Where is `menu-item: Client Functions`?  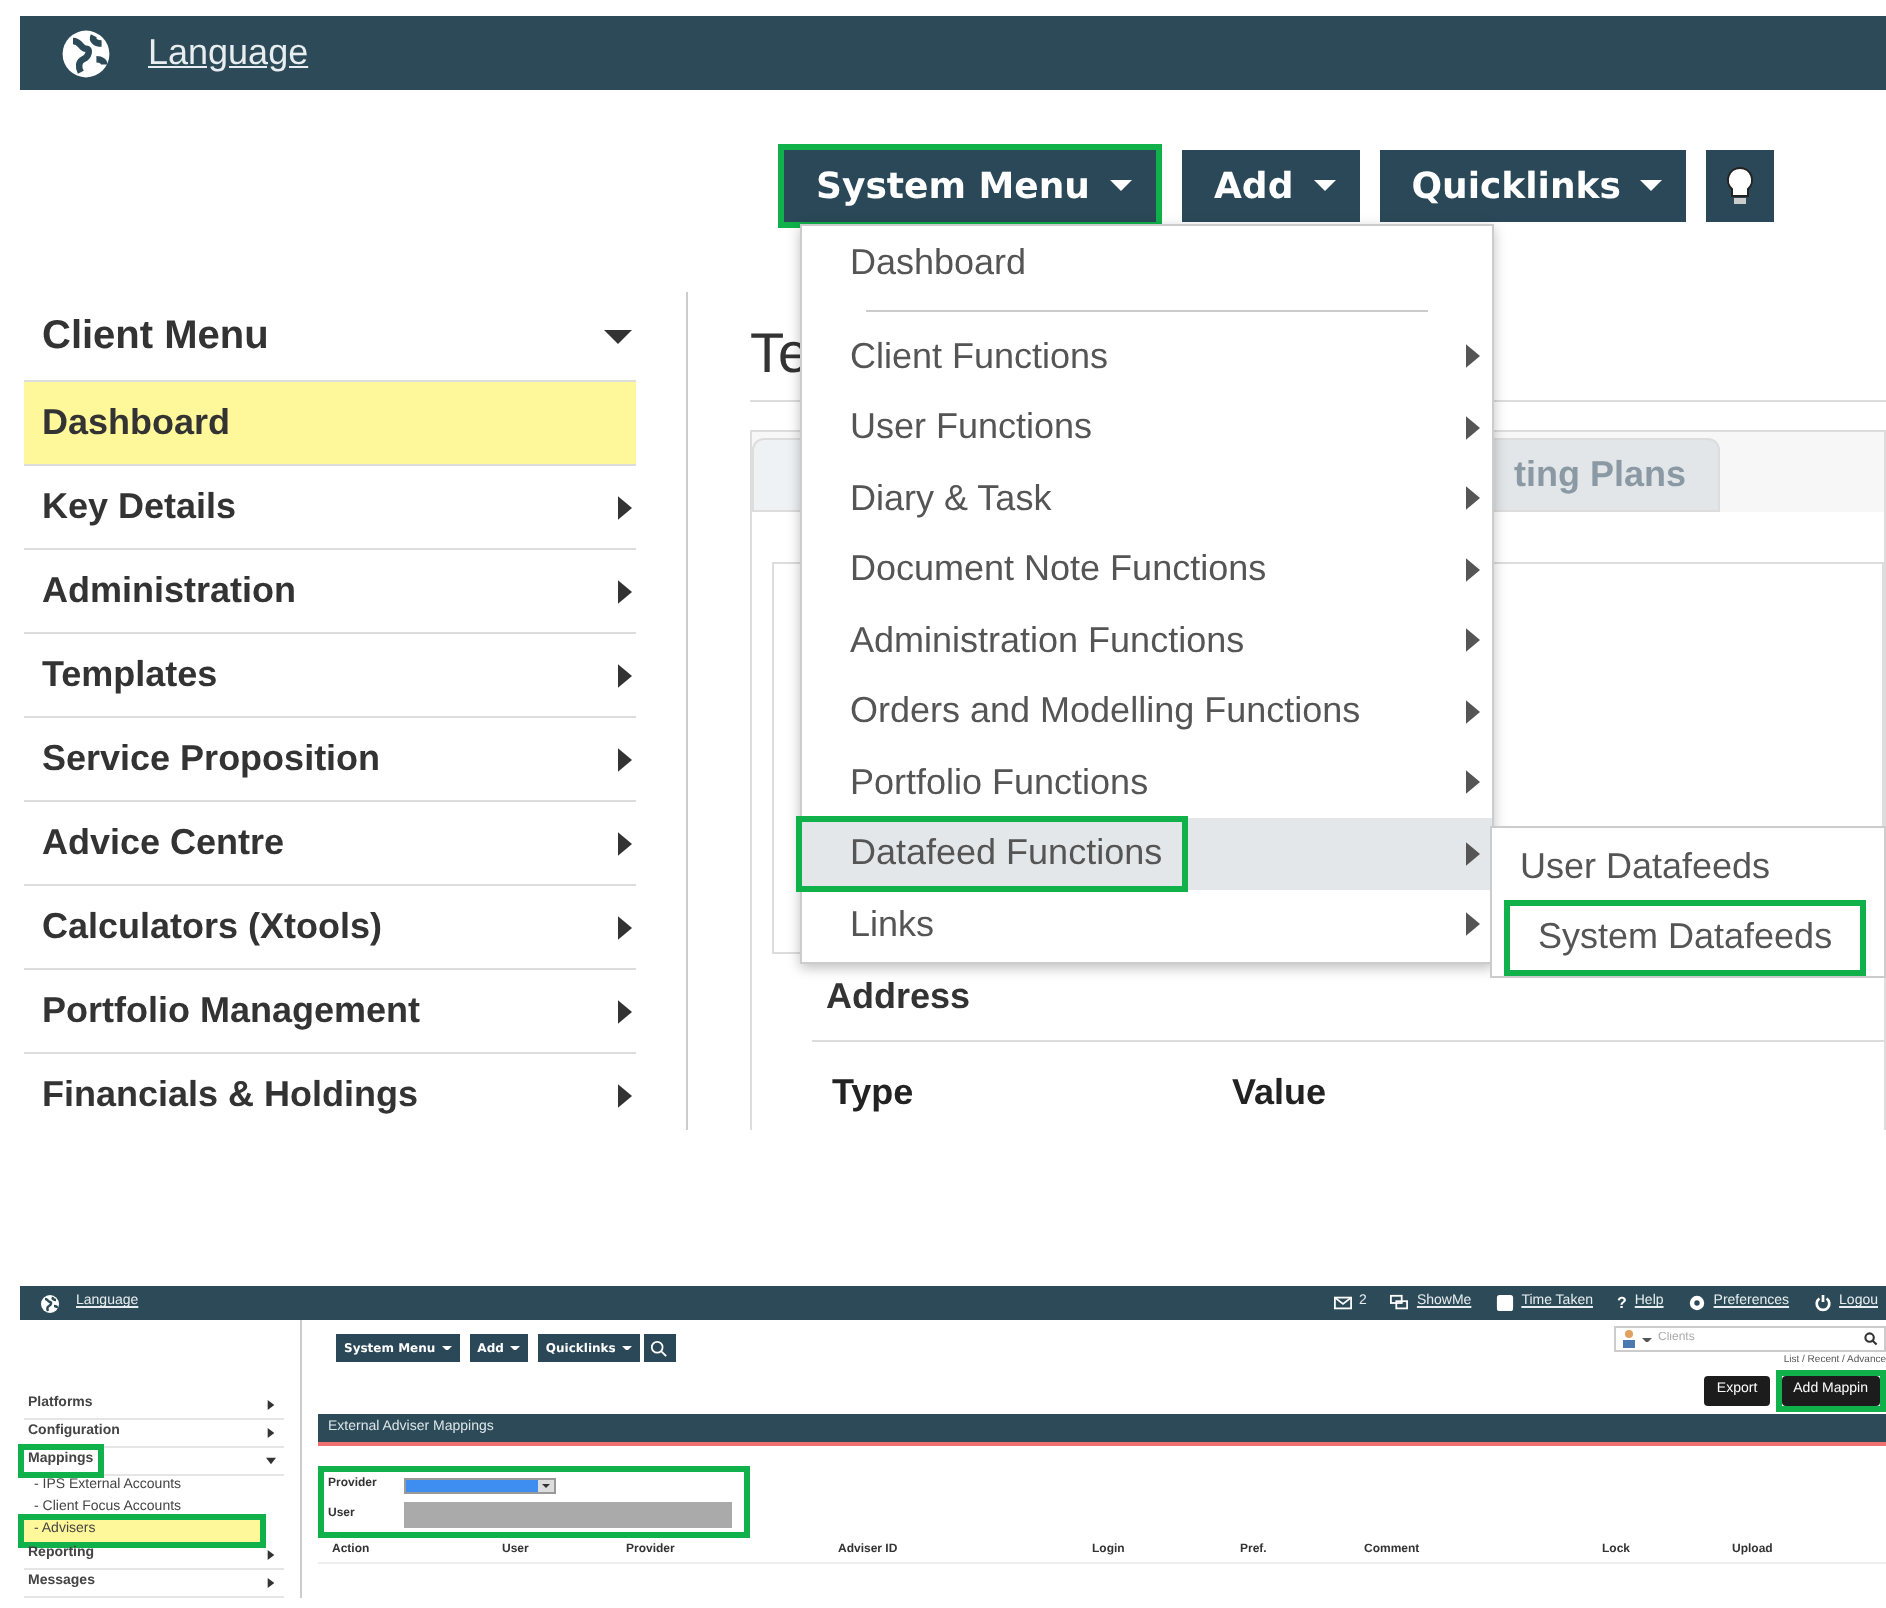 menu-item: Client Functions is located at coordinates (965, 356).